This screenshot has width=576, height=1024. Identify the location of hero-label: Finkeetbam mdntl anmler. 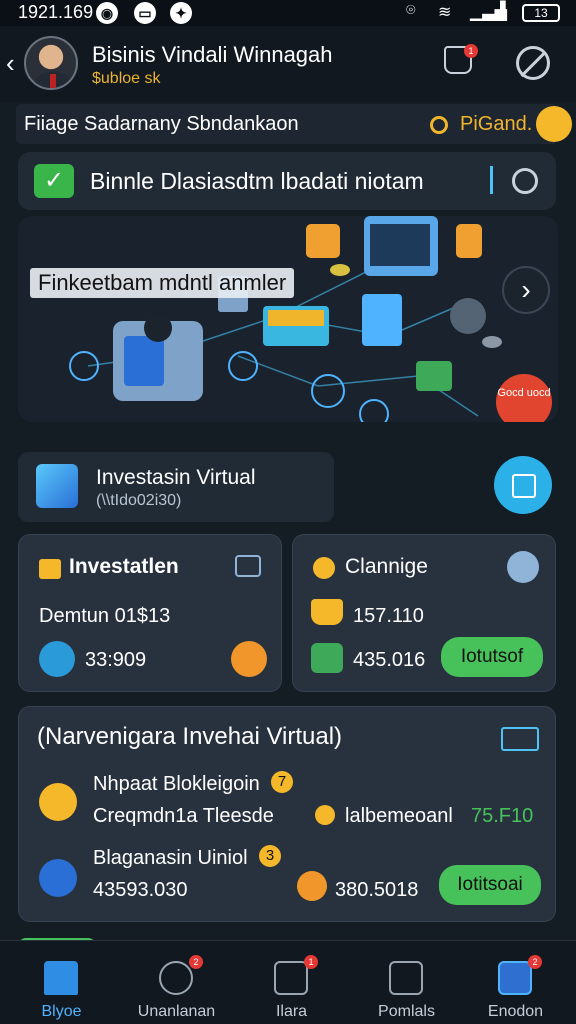
(162, 283).